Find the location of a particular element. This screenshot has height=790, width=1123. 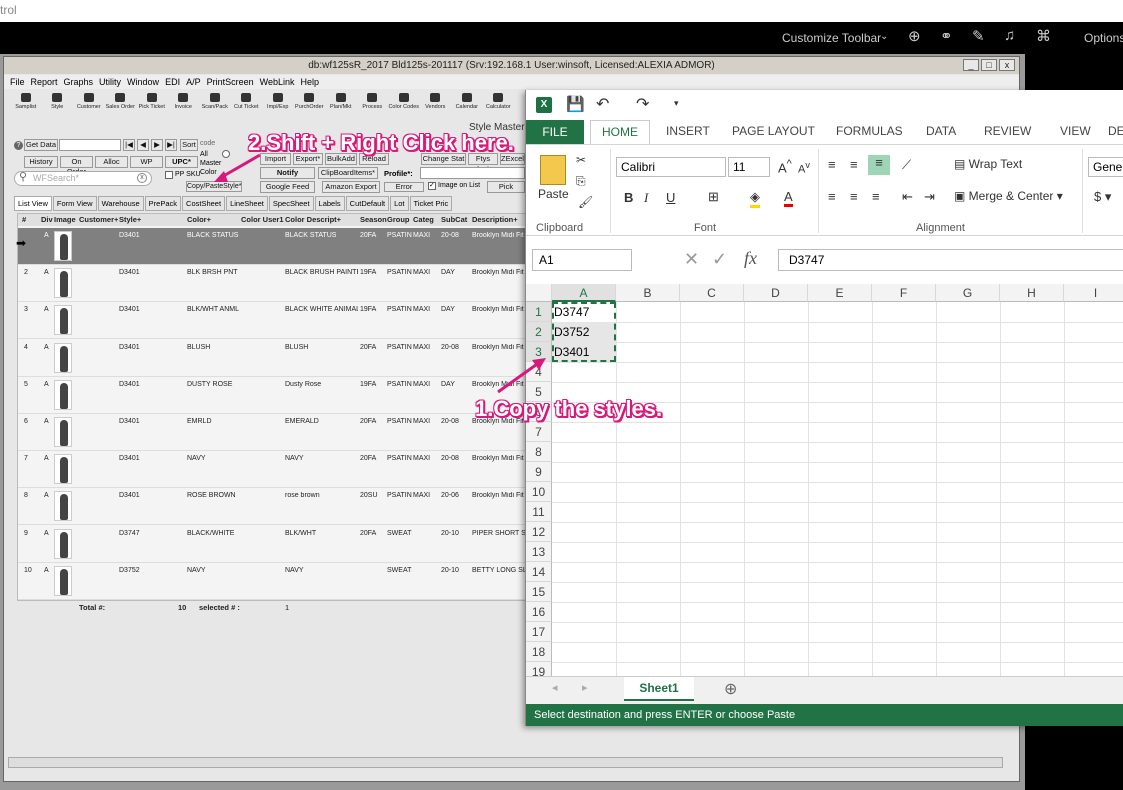

callout-step1: 1.Copy the styles. is located at coordinates (569, 408).